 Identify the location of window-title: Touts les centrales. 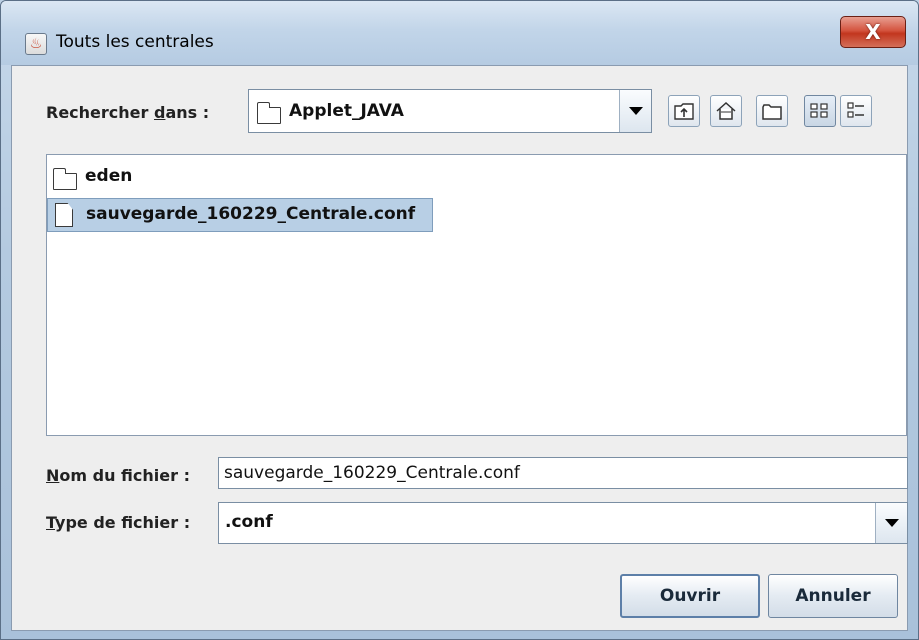
(135, 42).